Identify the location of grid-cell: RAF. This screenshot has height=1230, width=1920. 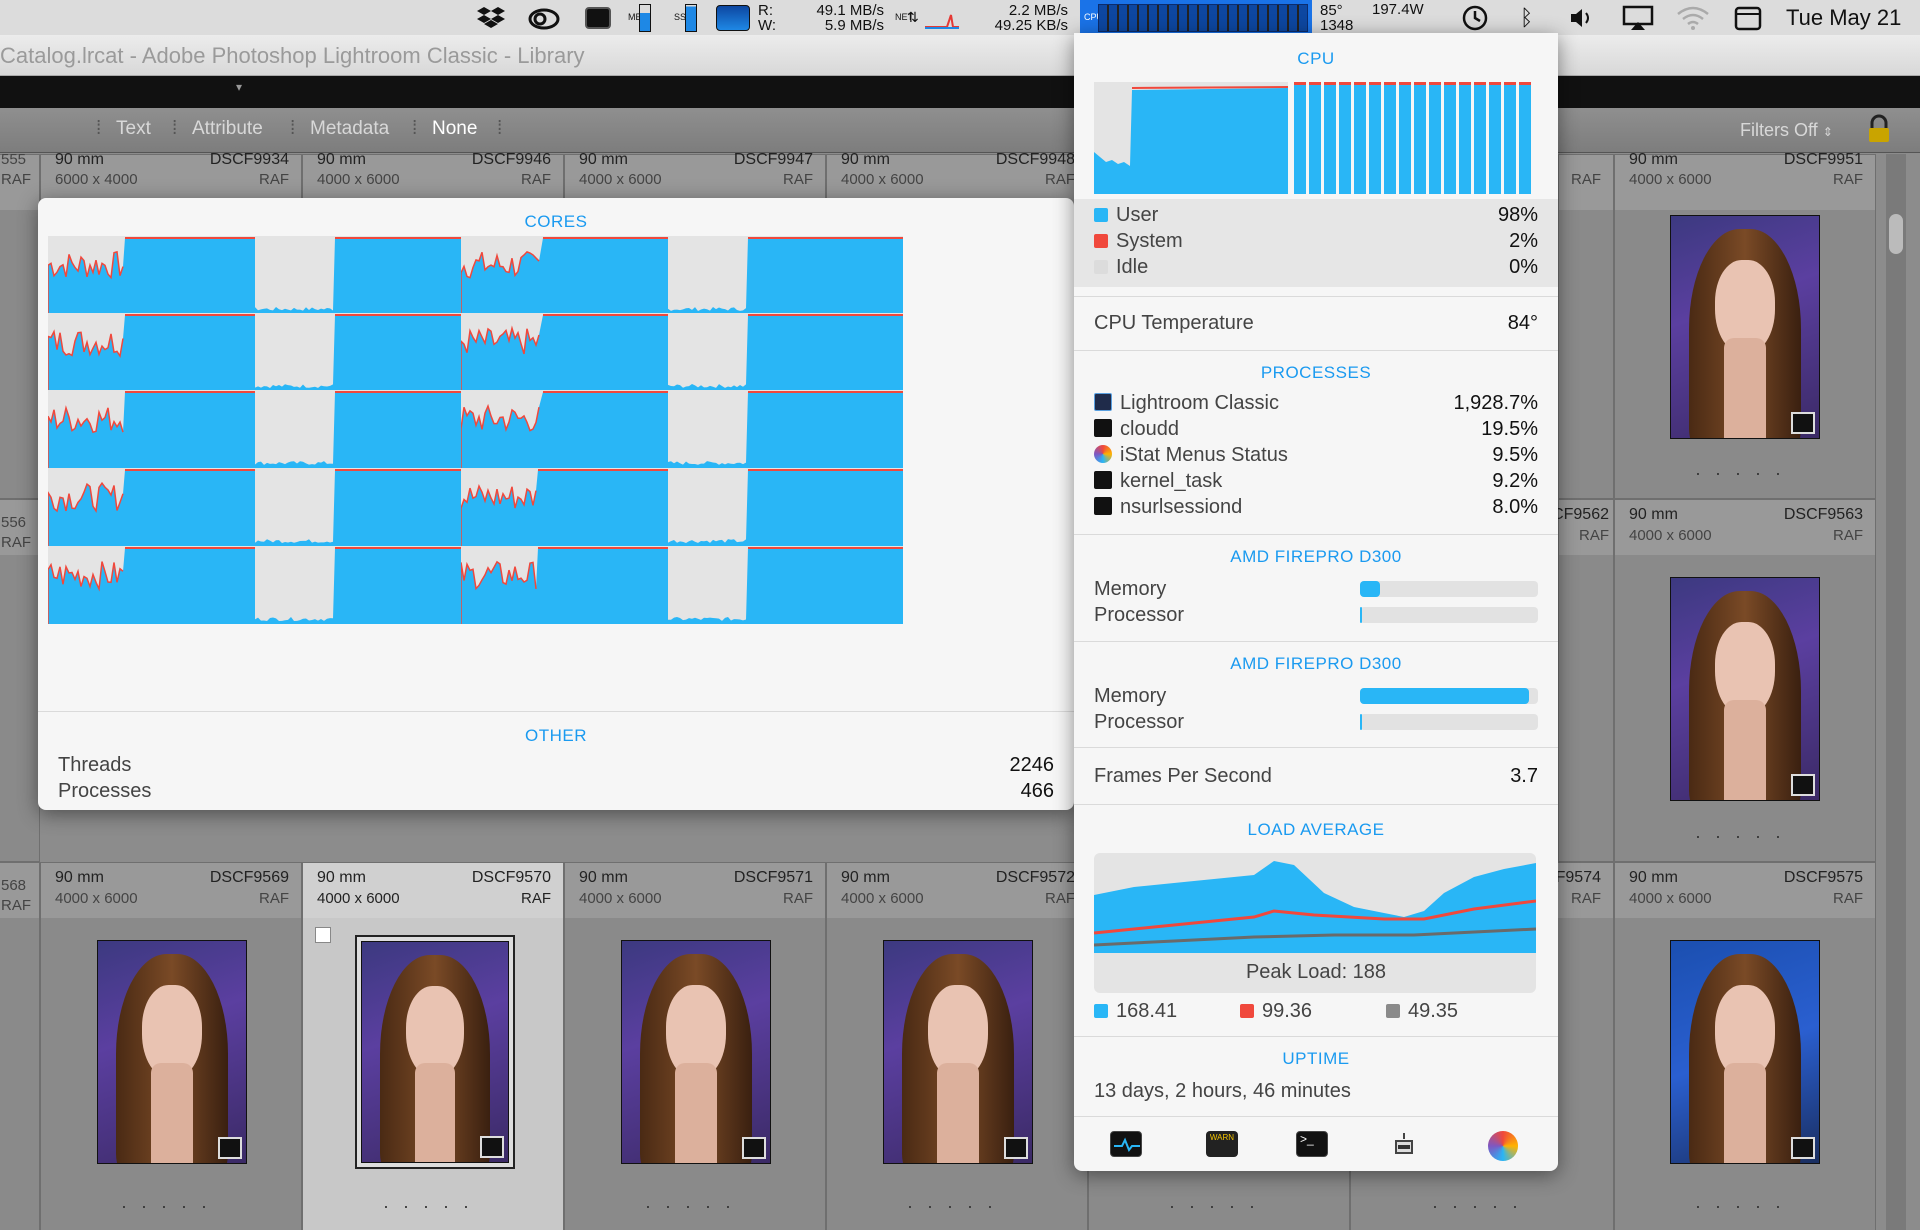
(1586, 326).